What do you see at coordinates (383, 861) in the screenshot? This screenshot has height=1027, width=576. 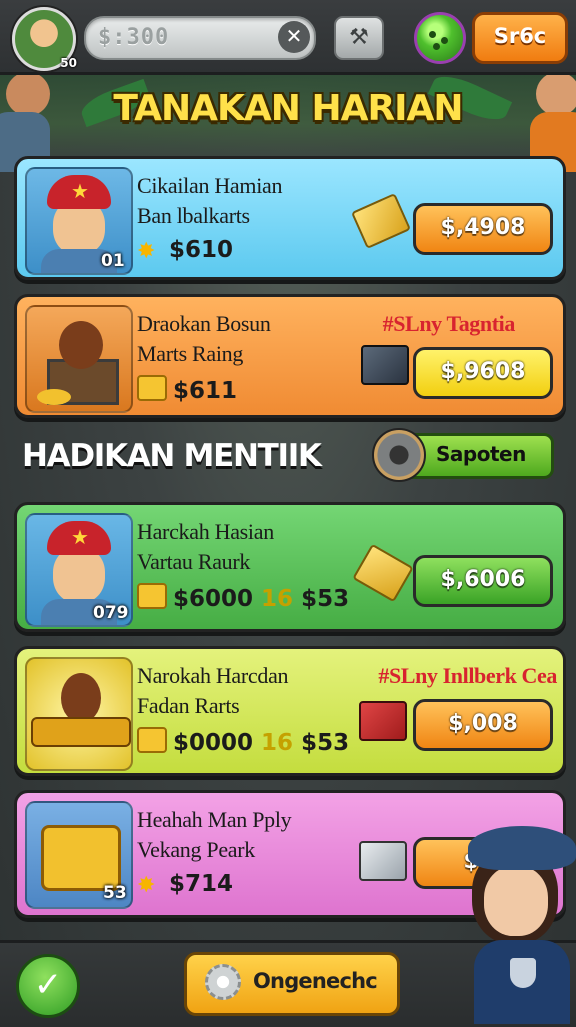 I see `safe-icon` at bounding box center [383, 861].